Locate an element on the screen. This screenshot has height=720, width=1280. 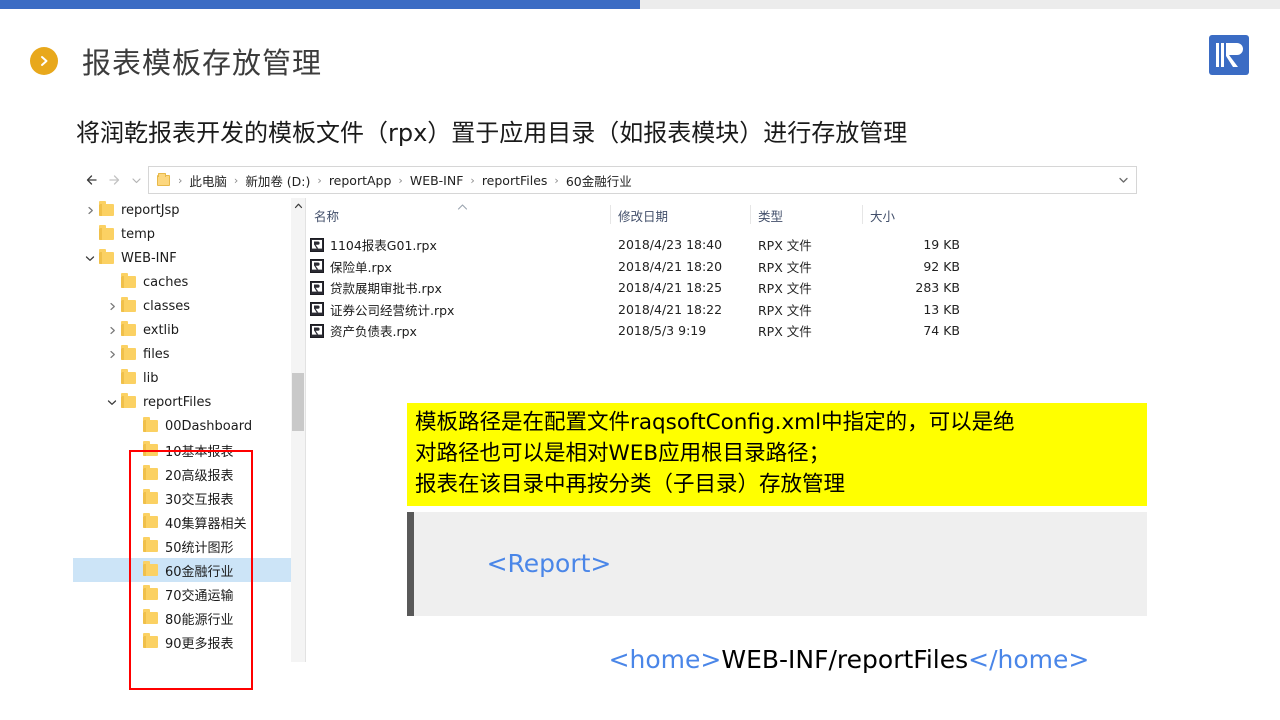
tree-item-label: lib is located at coordinates (151, 378).